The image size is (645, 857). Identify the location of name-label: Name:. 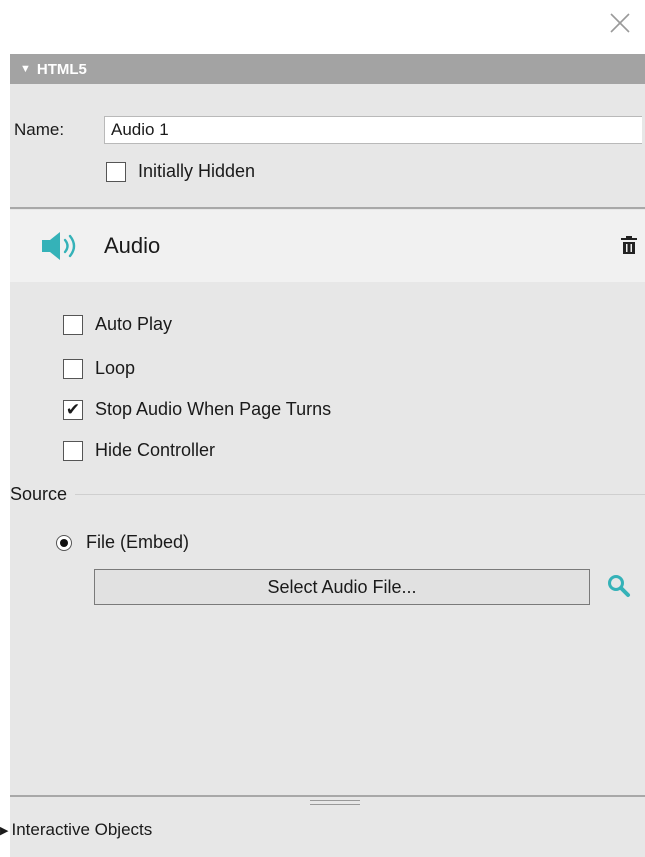
(39, 129).